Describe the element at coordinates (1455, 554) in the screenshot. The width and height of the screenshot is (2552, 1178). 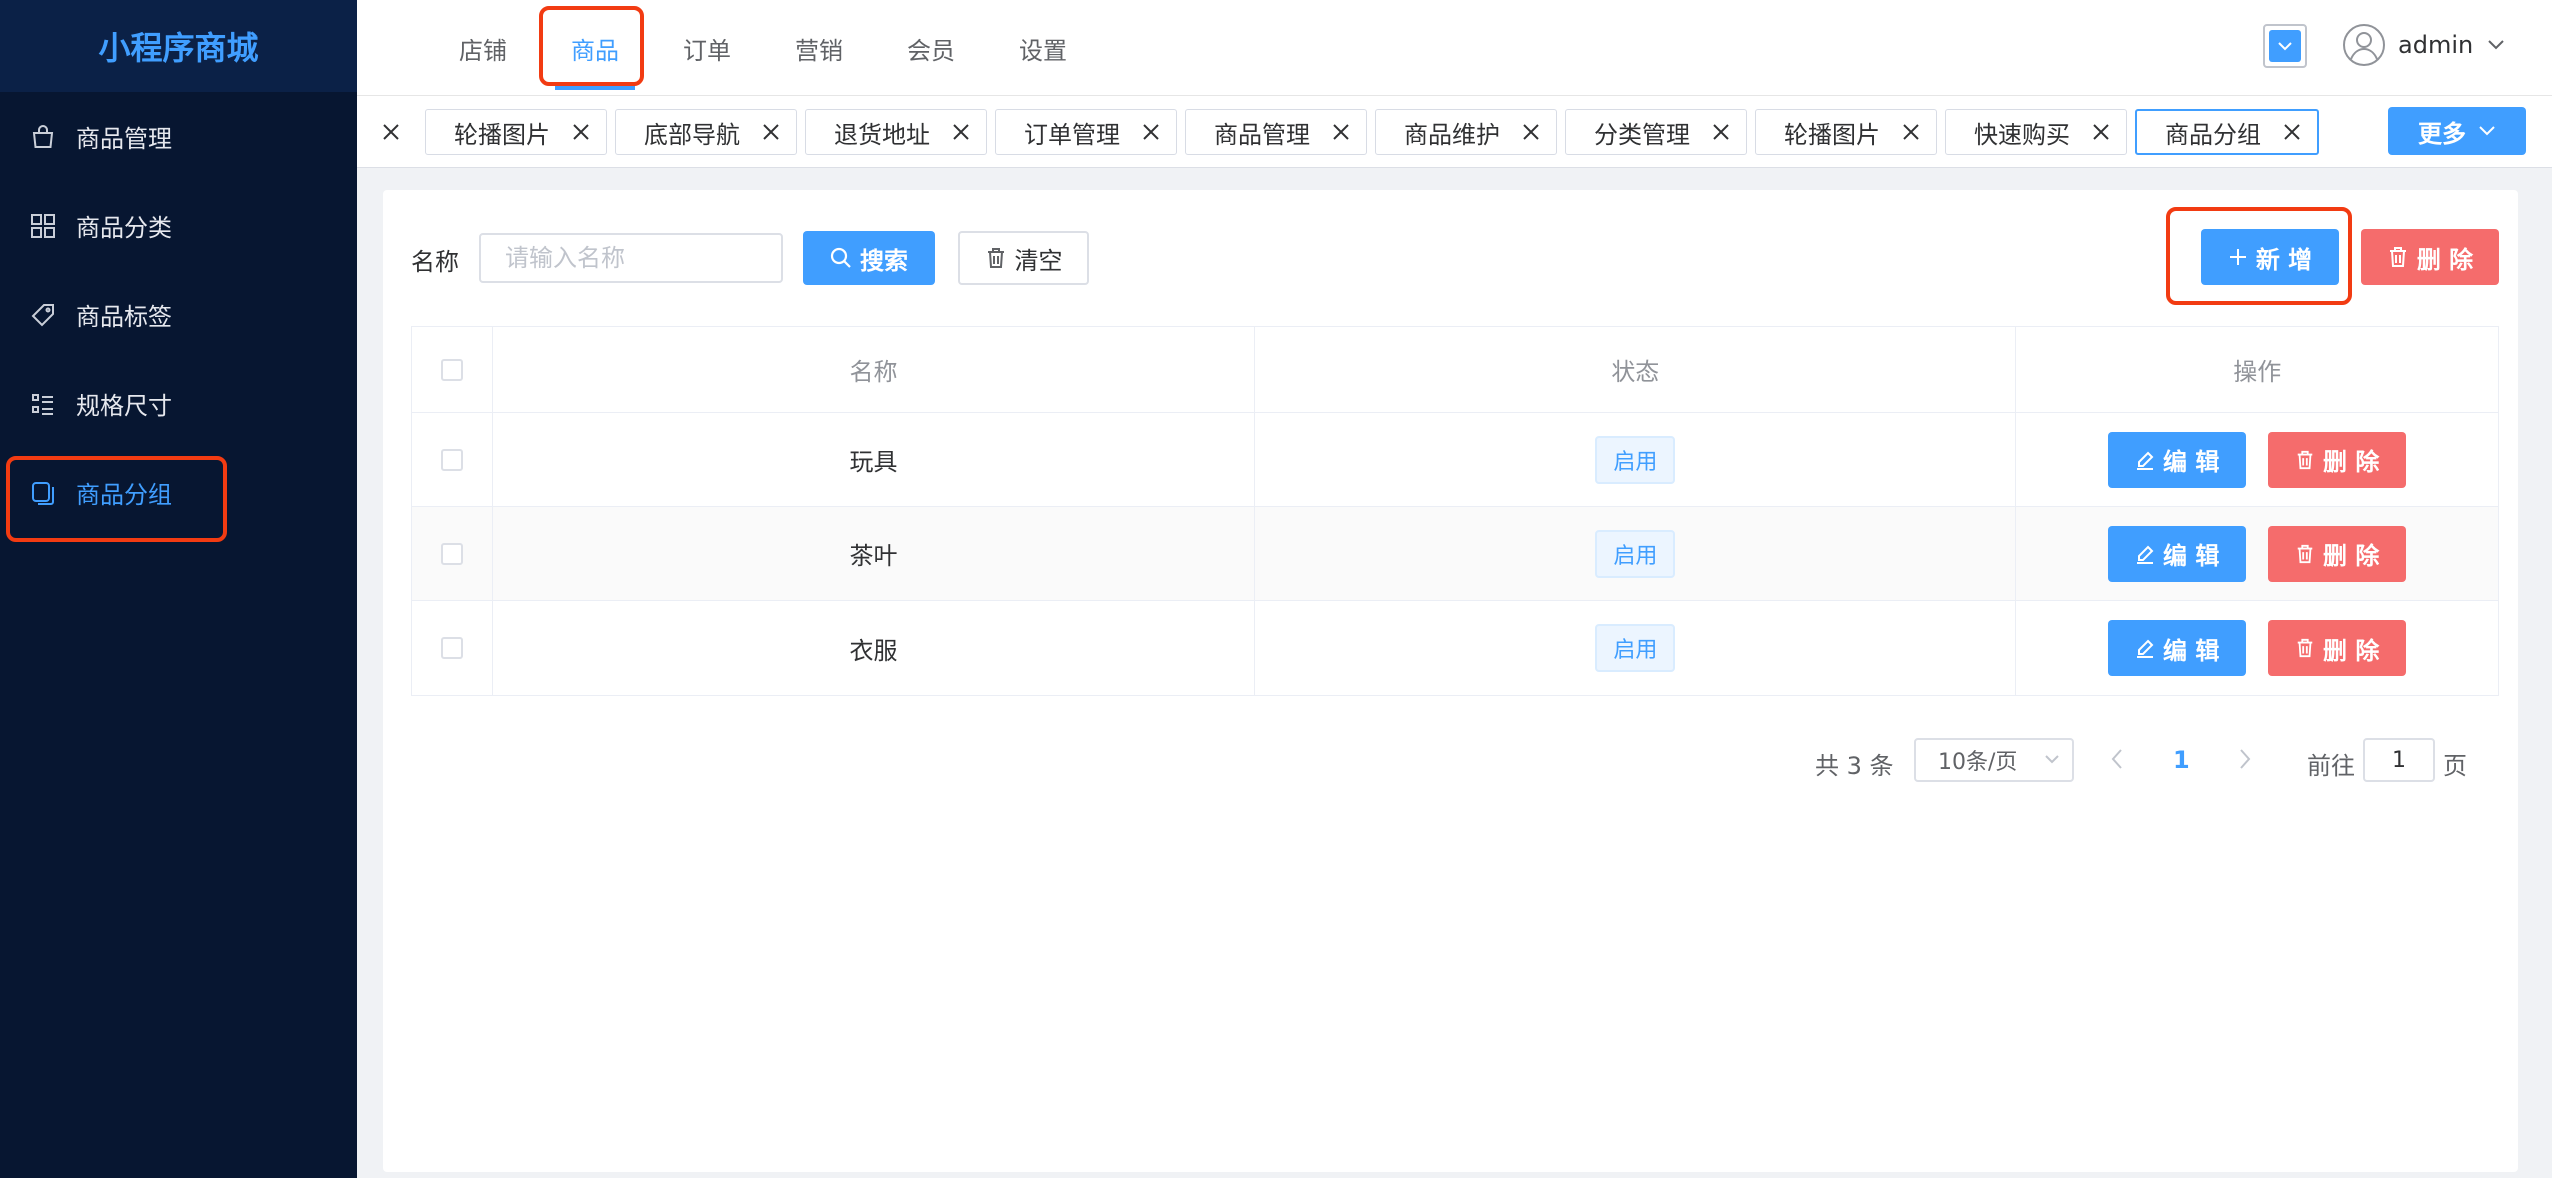
I see `table-row: 茶叶 启用 编 辑 删 除` at that location.